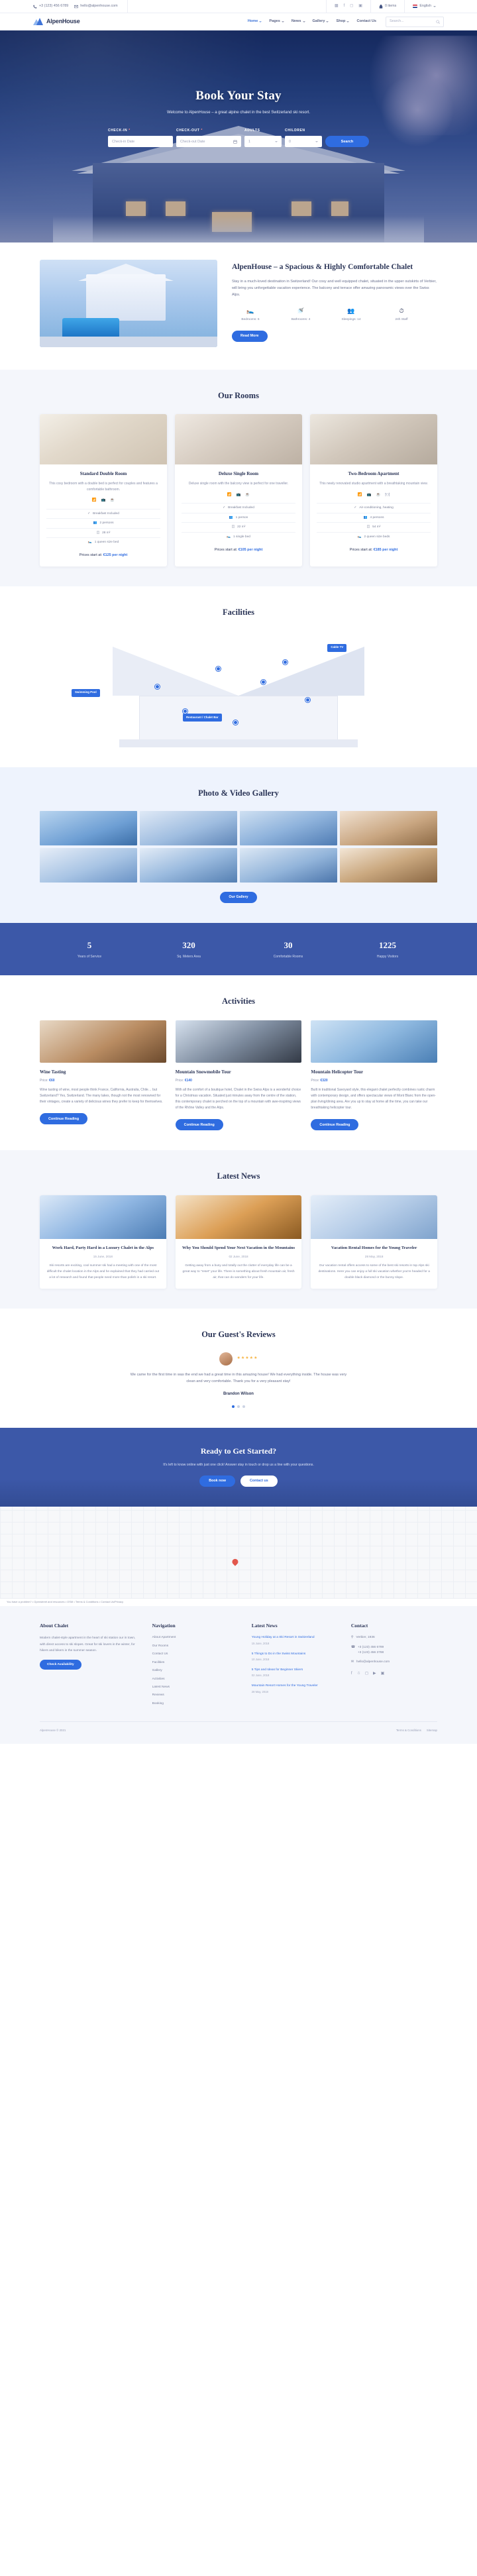 The height and width of the screenshot is (2576, 477). Describe the element at coordinates (50, 6) in the screenshot. I see `top-bar-phone: +3 (123) 456 6789` at that location.